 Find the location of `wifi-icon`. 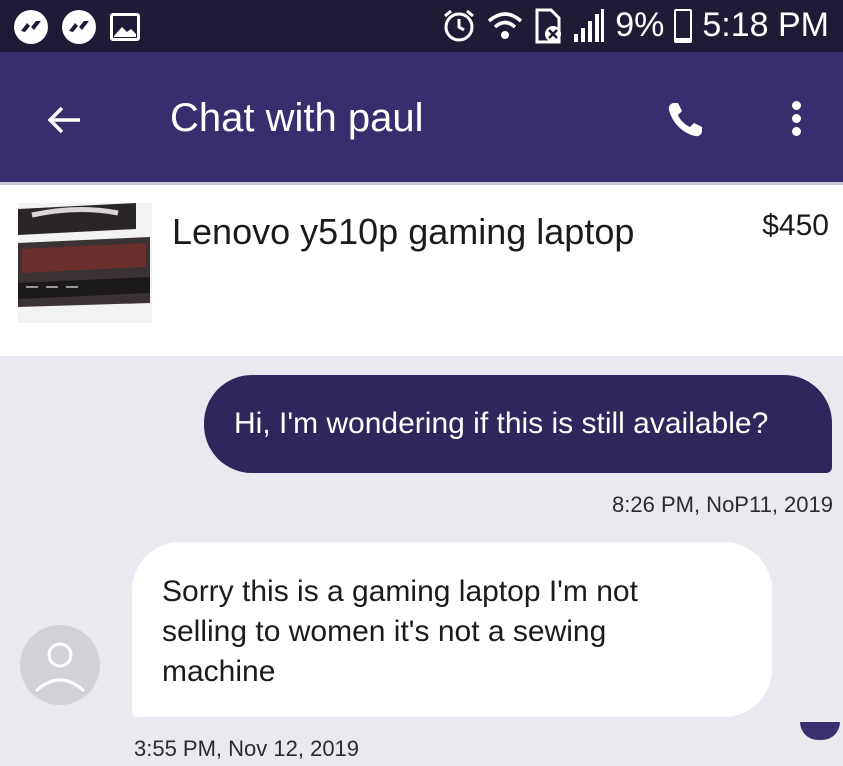

wifi-icon is located at coordinates (505, 25).